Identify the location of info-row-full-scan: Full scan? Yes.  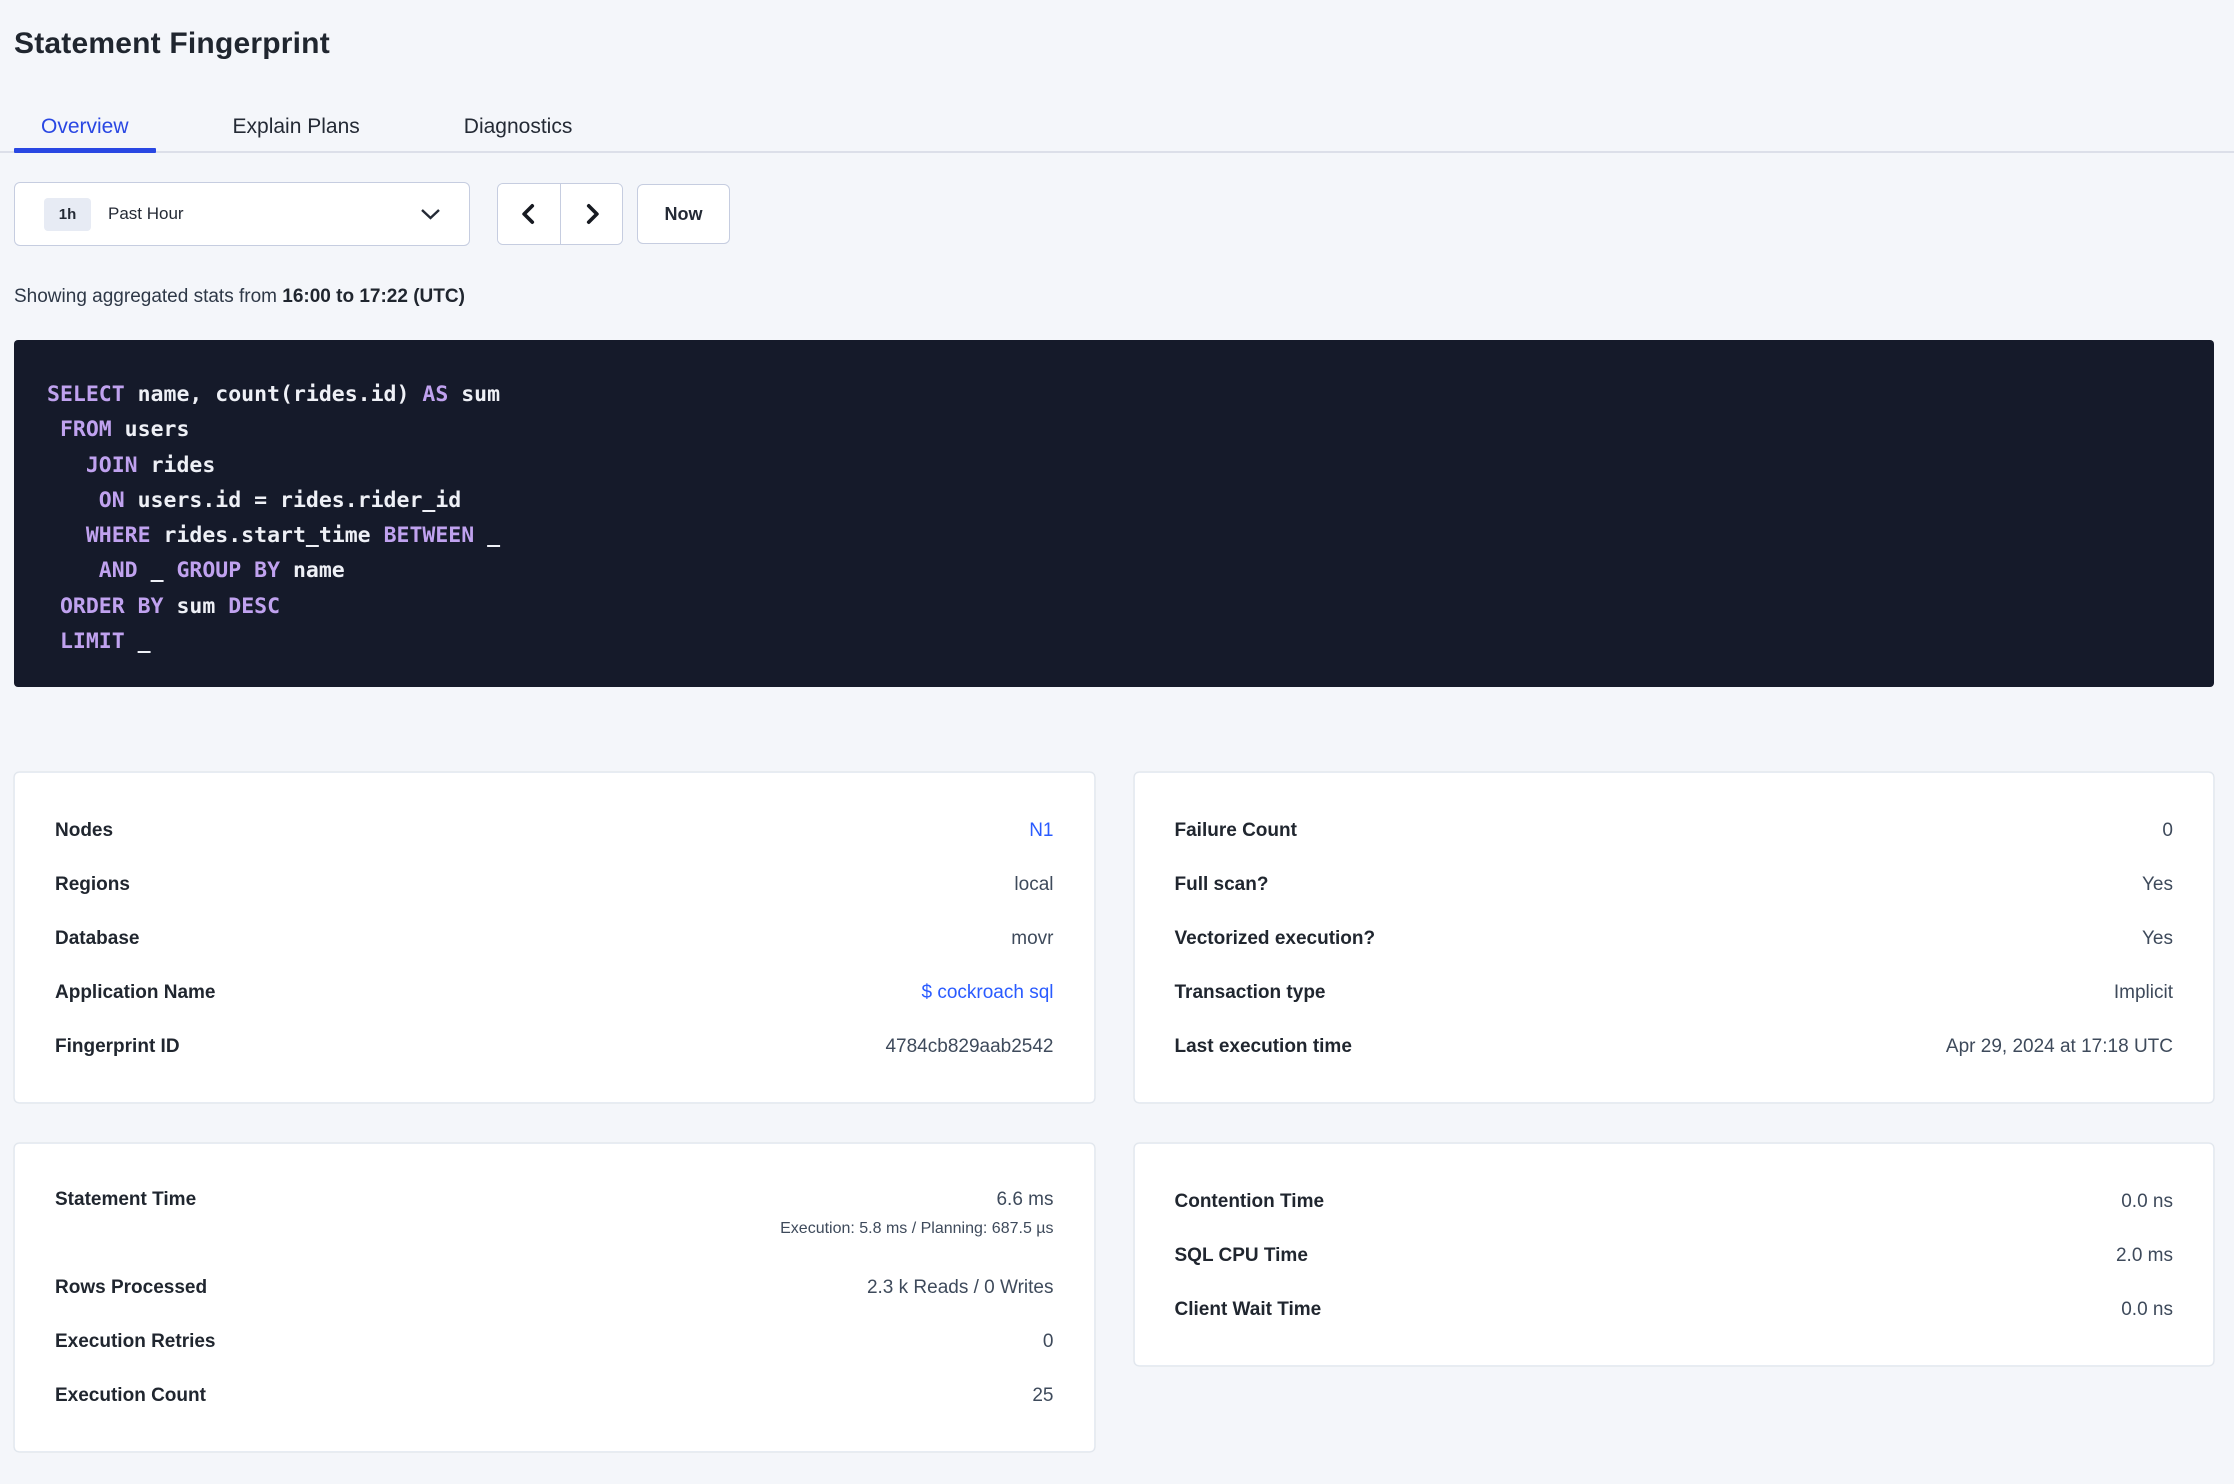
(1674, 885).